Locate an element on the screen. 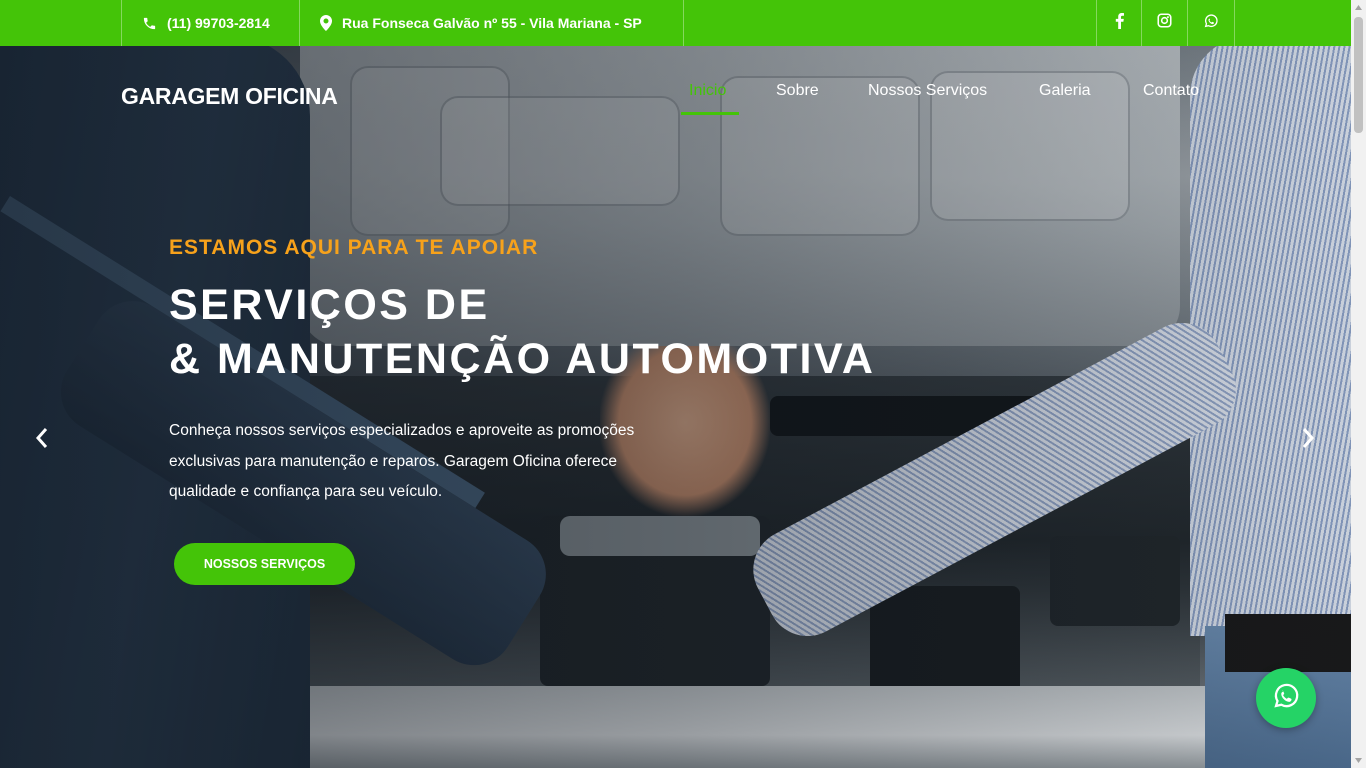  phone-contact: (11) 99703-2814 is located at coordinates (210, 23).